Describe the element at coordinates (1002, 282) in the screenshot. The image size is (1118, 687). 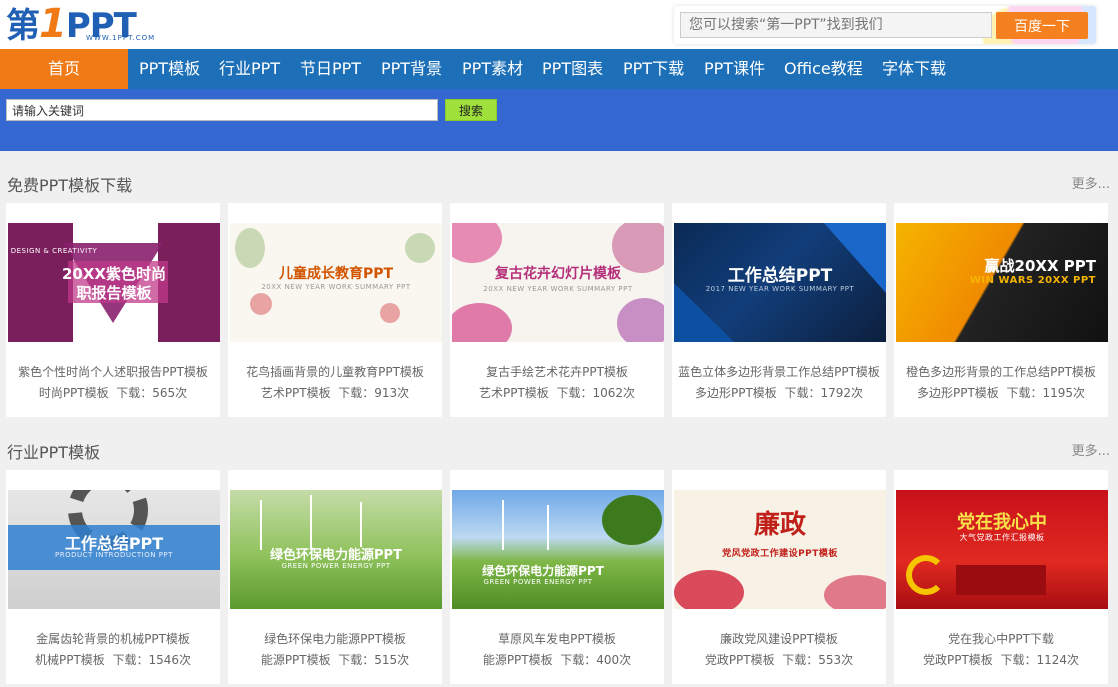
I see `template-thumbnail: 赢战20XX PPT WIN WARS 20XX PPT` at that location.